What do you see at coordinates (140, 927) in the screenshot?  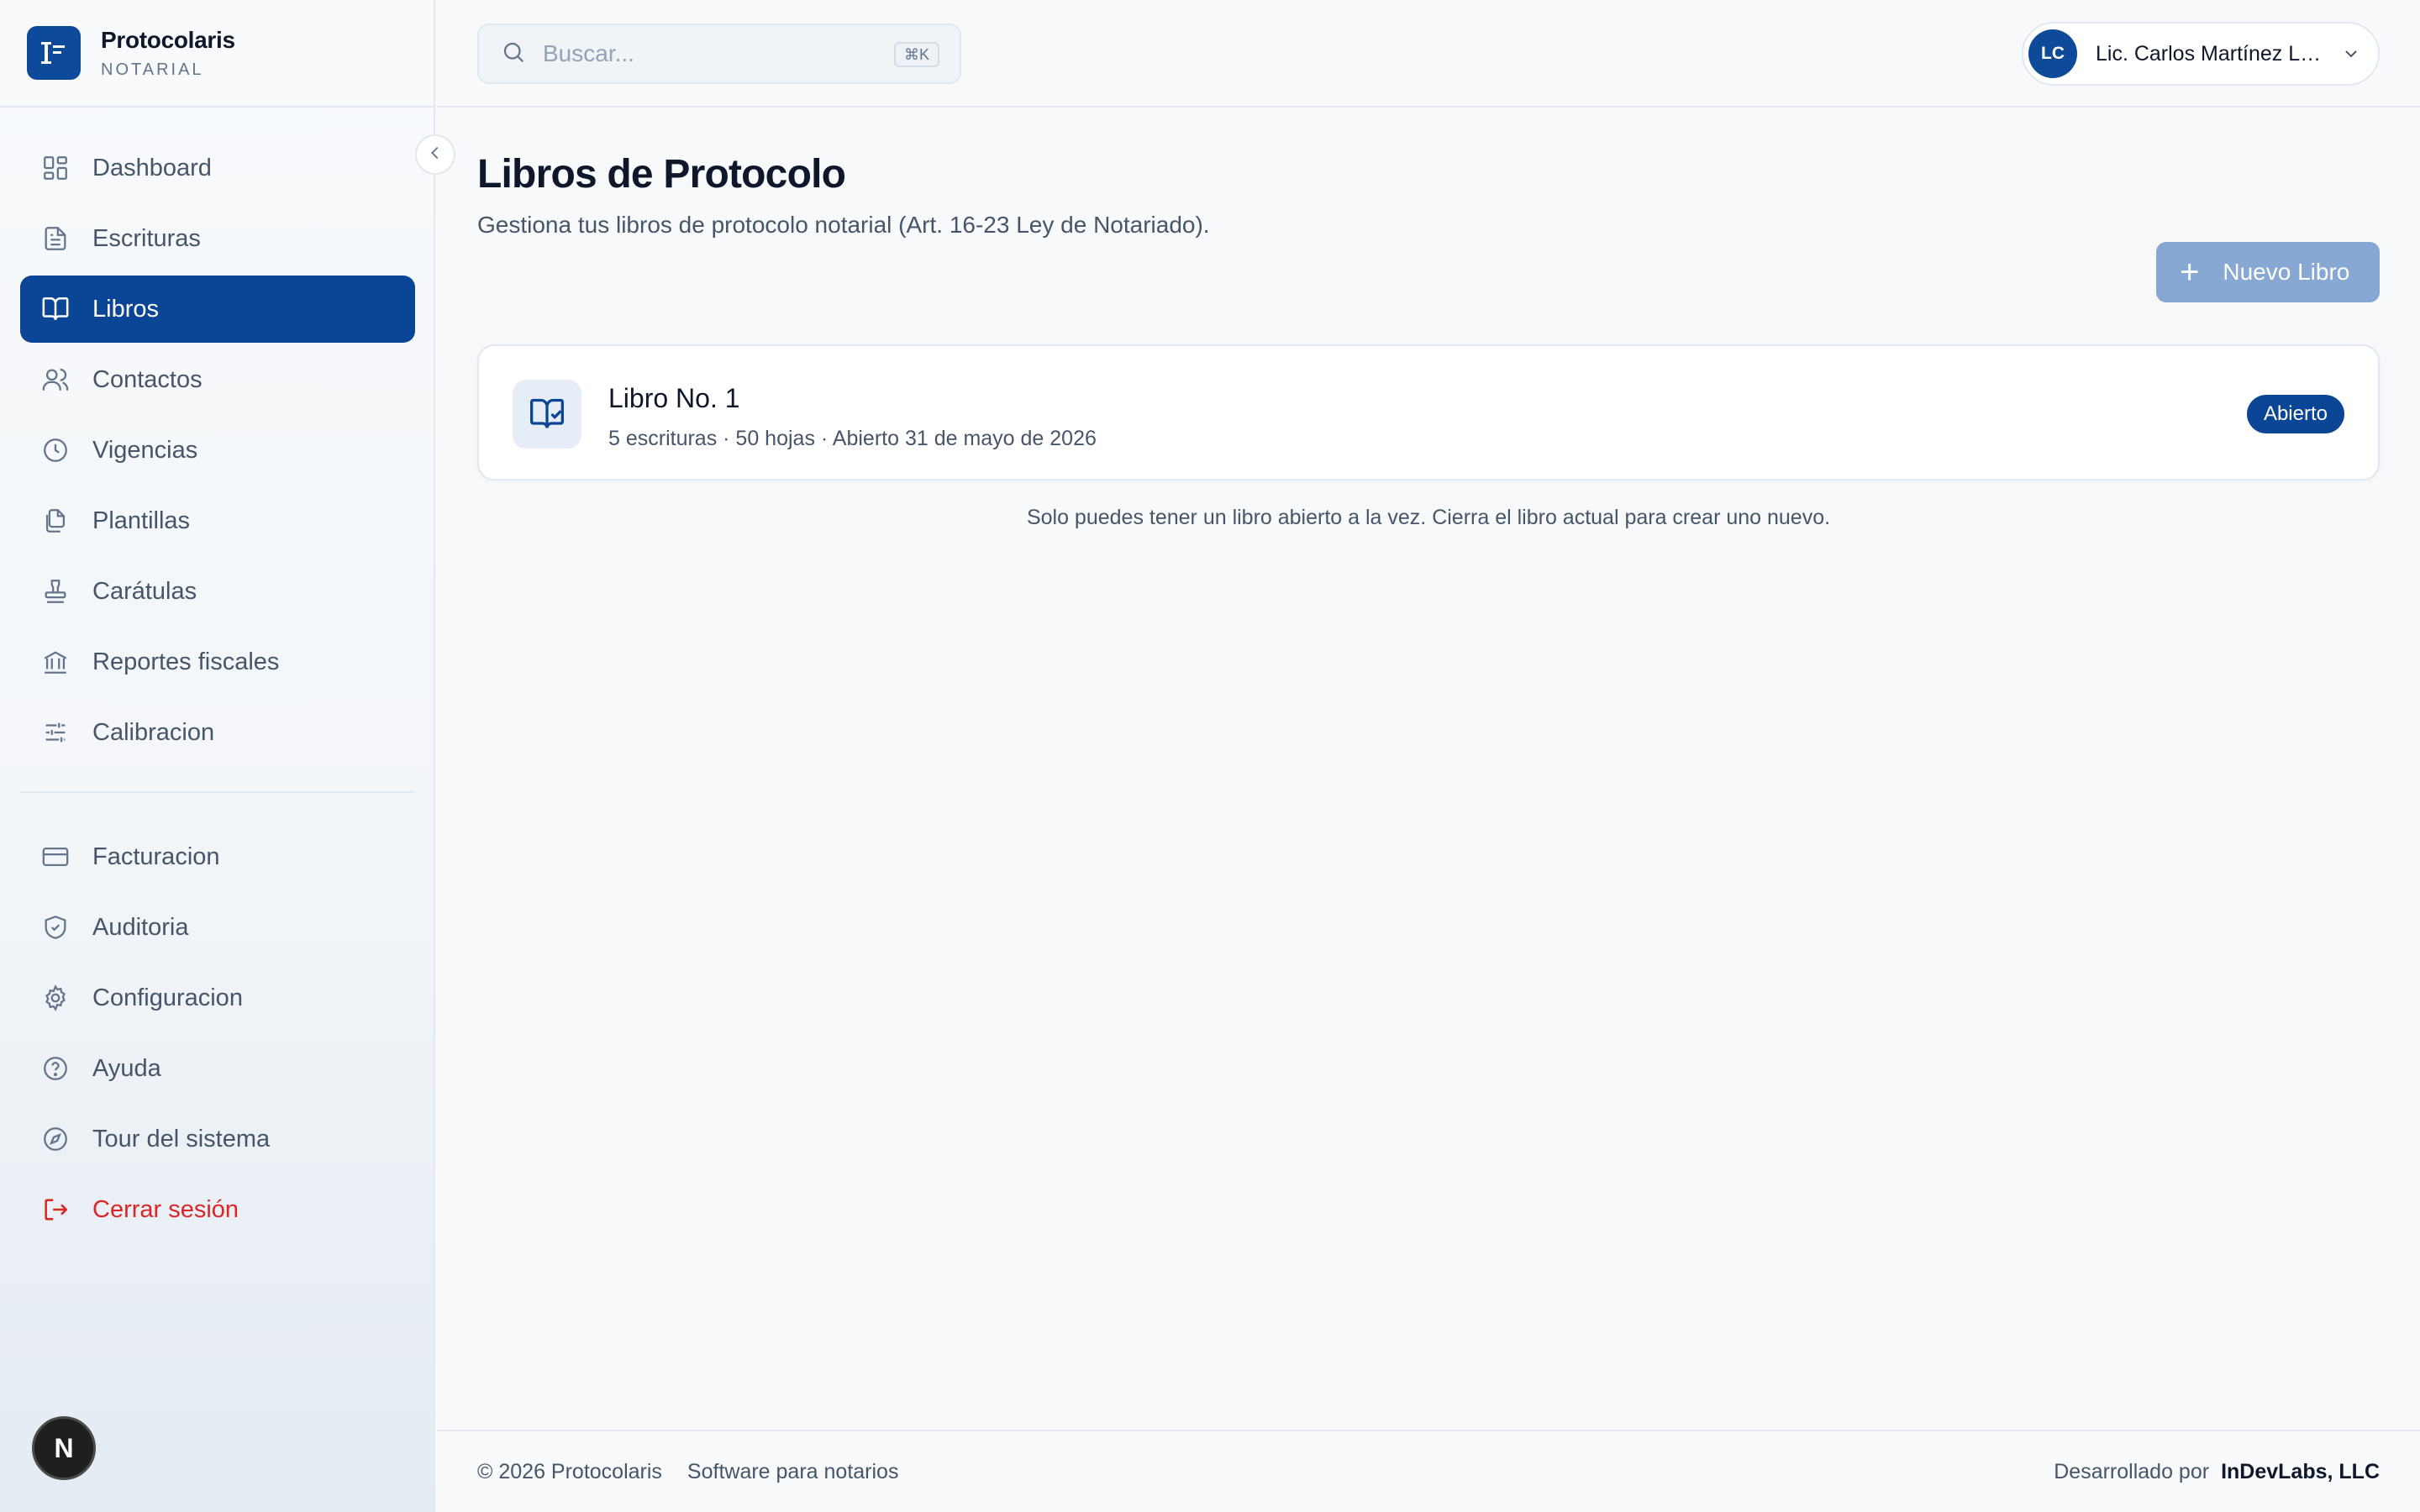 I see `sidebar-item-label: Auditoria` at bounding box center [140, 927].